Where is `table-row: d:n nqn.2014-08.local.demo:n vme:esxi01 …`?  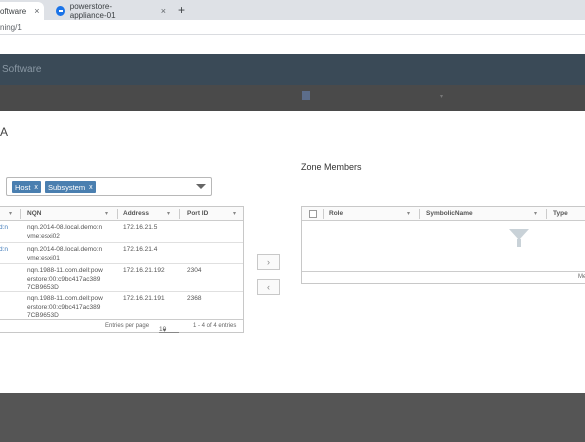
table-row: d:n nqn.2014-08.local.demo:n vme:esxi01 … is located at coordinates (121, 253).